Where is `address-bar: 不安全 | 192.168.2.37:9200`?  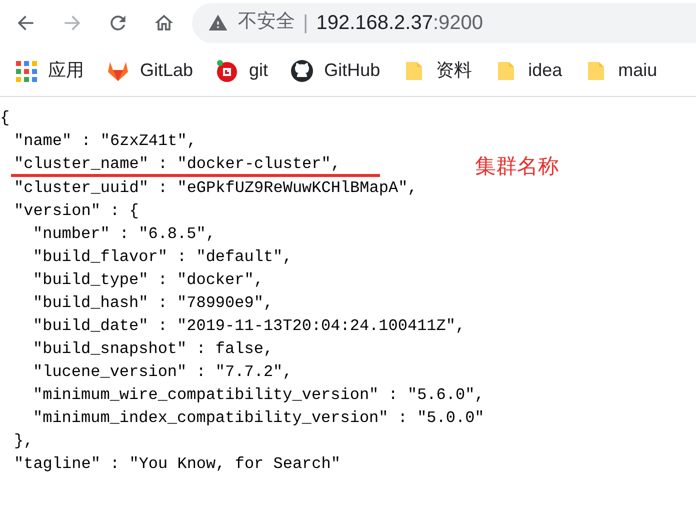 address-bar: 不安全 | 192.168.2.37:9200 is located at coordinates (444, 22).